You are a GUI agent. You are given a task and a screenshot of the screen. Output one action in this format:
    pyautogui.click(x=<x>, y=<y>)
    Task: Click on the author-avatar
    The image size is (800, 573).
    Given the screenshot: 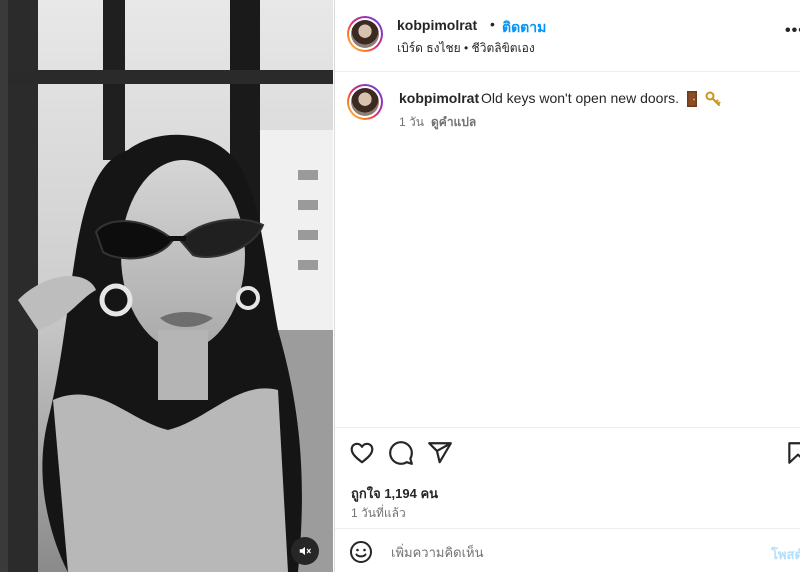 What is the action you would take?
    pyautogui.click(x=365, y=34)
    